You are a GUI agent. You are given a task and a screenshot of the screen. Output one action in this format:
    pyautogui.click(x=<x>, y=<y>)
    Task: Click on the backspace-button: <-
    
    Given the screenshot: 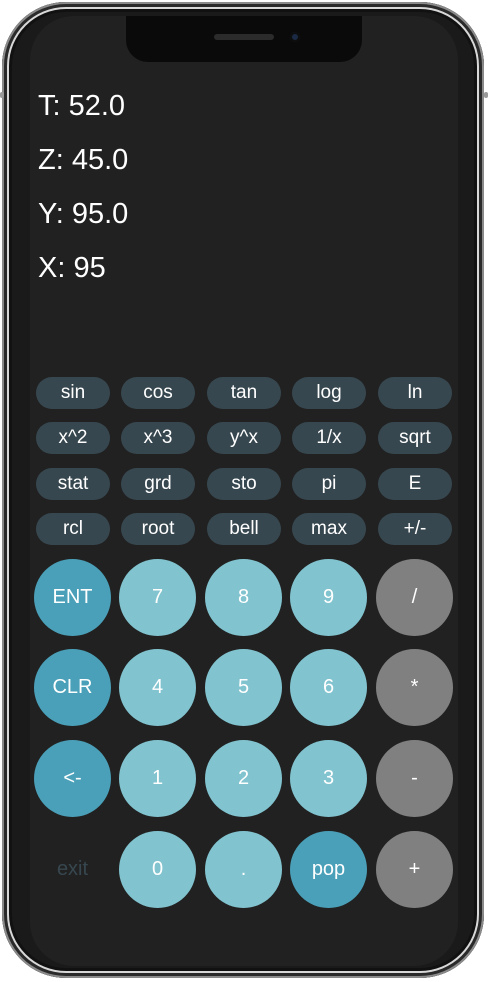 What is the action you would take?
    pyautogui.click(x=72, y=778)
    